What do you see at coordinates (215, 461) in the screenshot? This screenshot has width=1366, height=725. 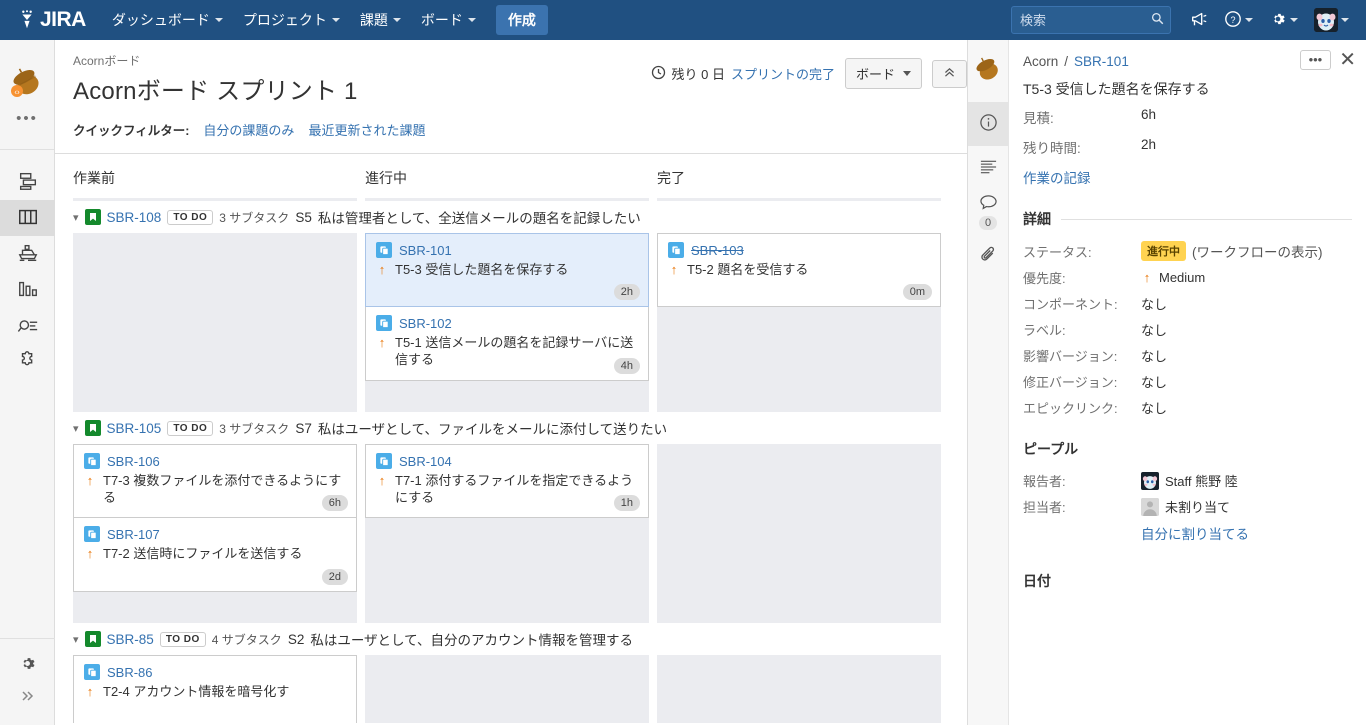 I see `card-key-row: SBR-106` at bounding box center [215, 461].